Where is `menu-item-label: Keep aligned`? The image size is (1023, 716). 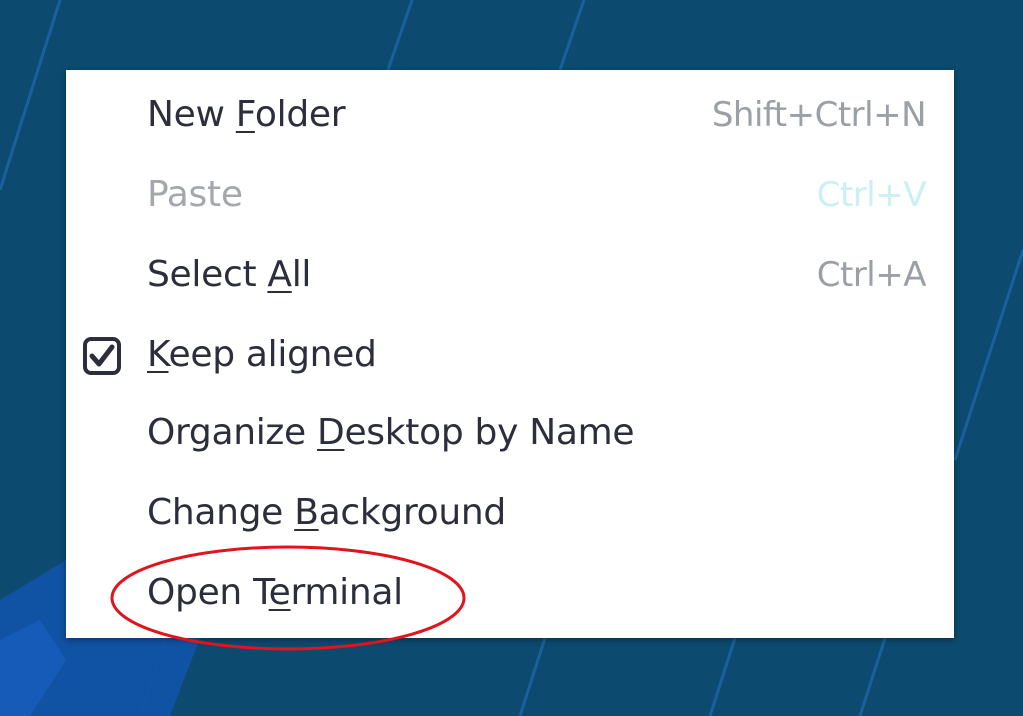
menu-item-label: Keep aligned is located at coordinates (262, 354).